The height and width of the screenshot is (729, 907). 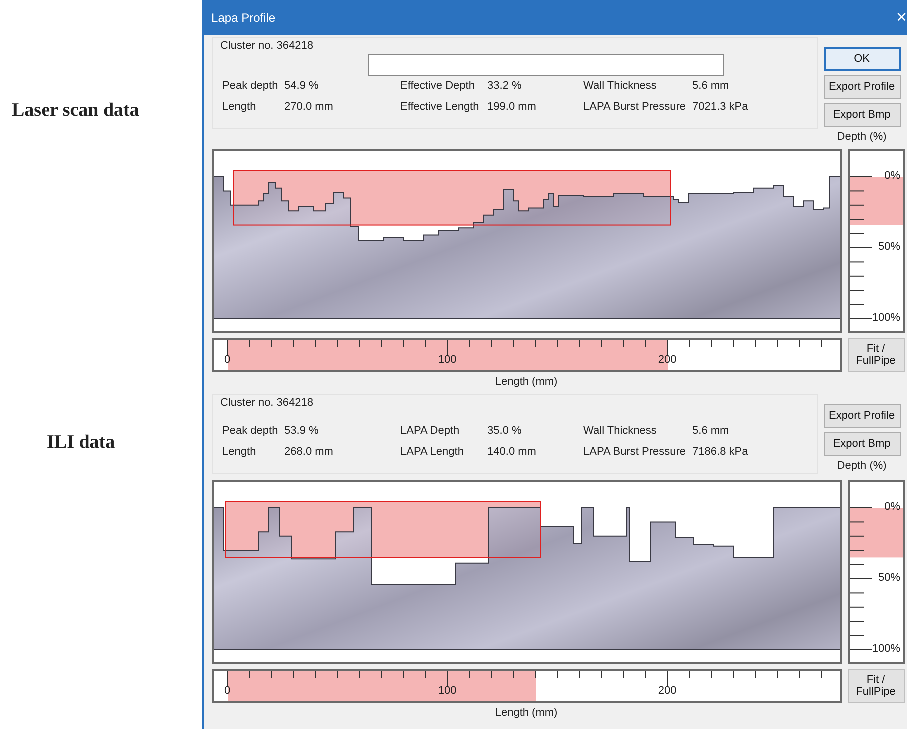 What do you see at coordinates (432, 452) in the screenshot?
I see `field-label: LAPA Length` at bounding box center [432, 452].